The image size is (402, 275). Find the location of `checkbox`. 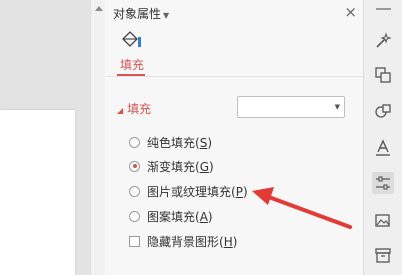

checkbox is located at coordinates (134, 241).